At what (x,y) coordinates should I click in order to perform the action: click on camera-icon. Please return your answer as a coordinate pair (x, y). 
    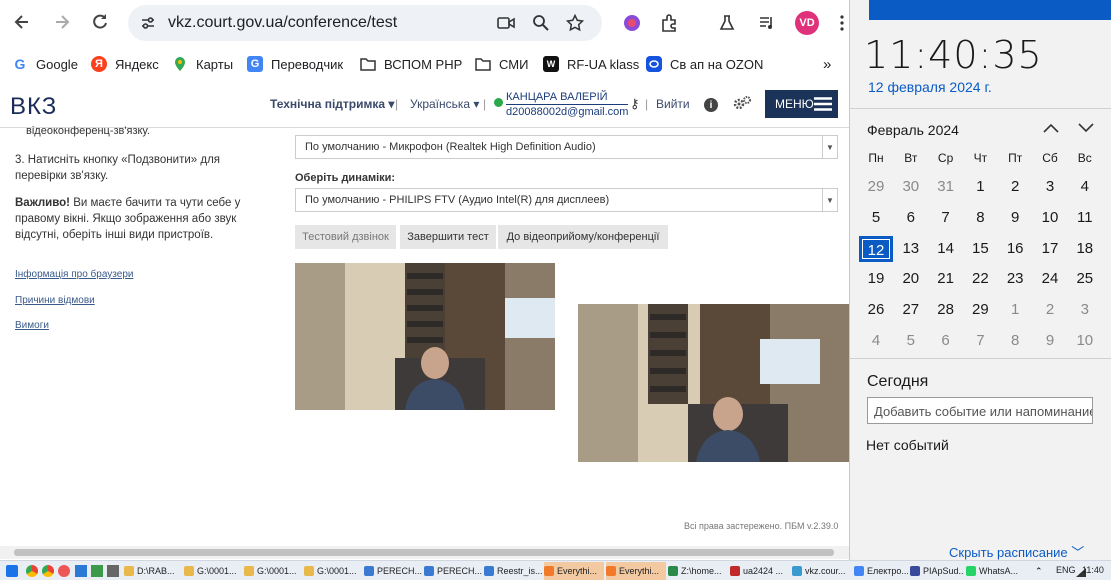
    Looking at the image, I should click on (506, 23).